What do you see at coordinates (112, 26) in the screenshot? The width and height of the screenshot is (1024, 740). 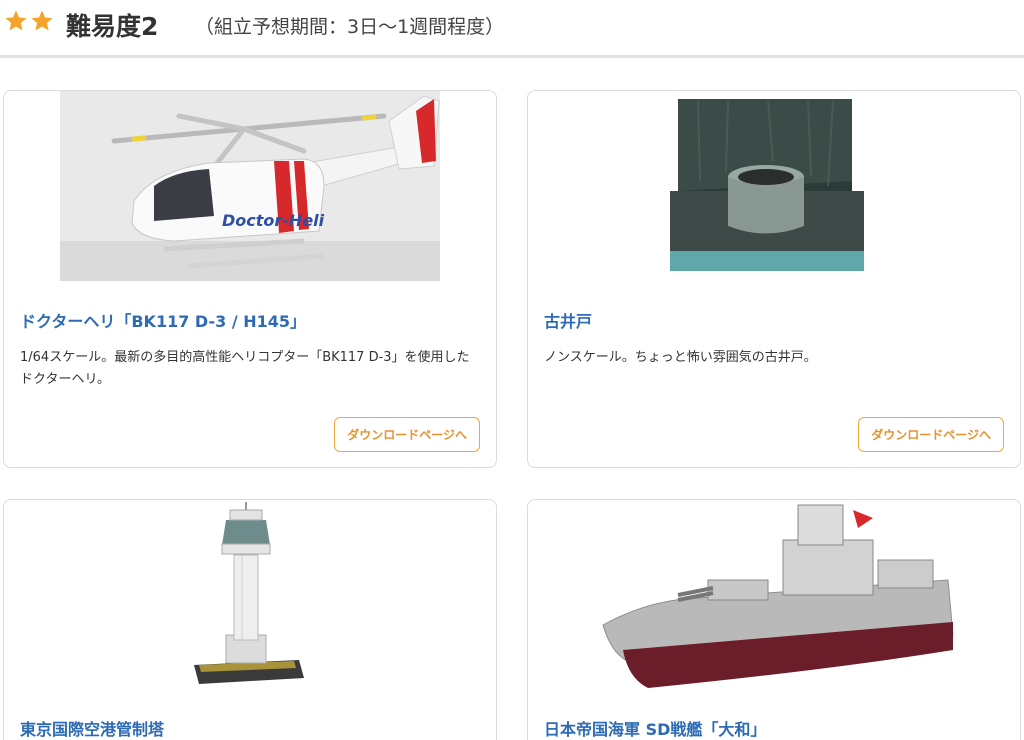 I see `difficulty-title: 難易度2` at bounding box center [112, 26].